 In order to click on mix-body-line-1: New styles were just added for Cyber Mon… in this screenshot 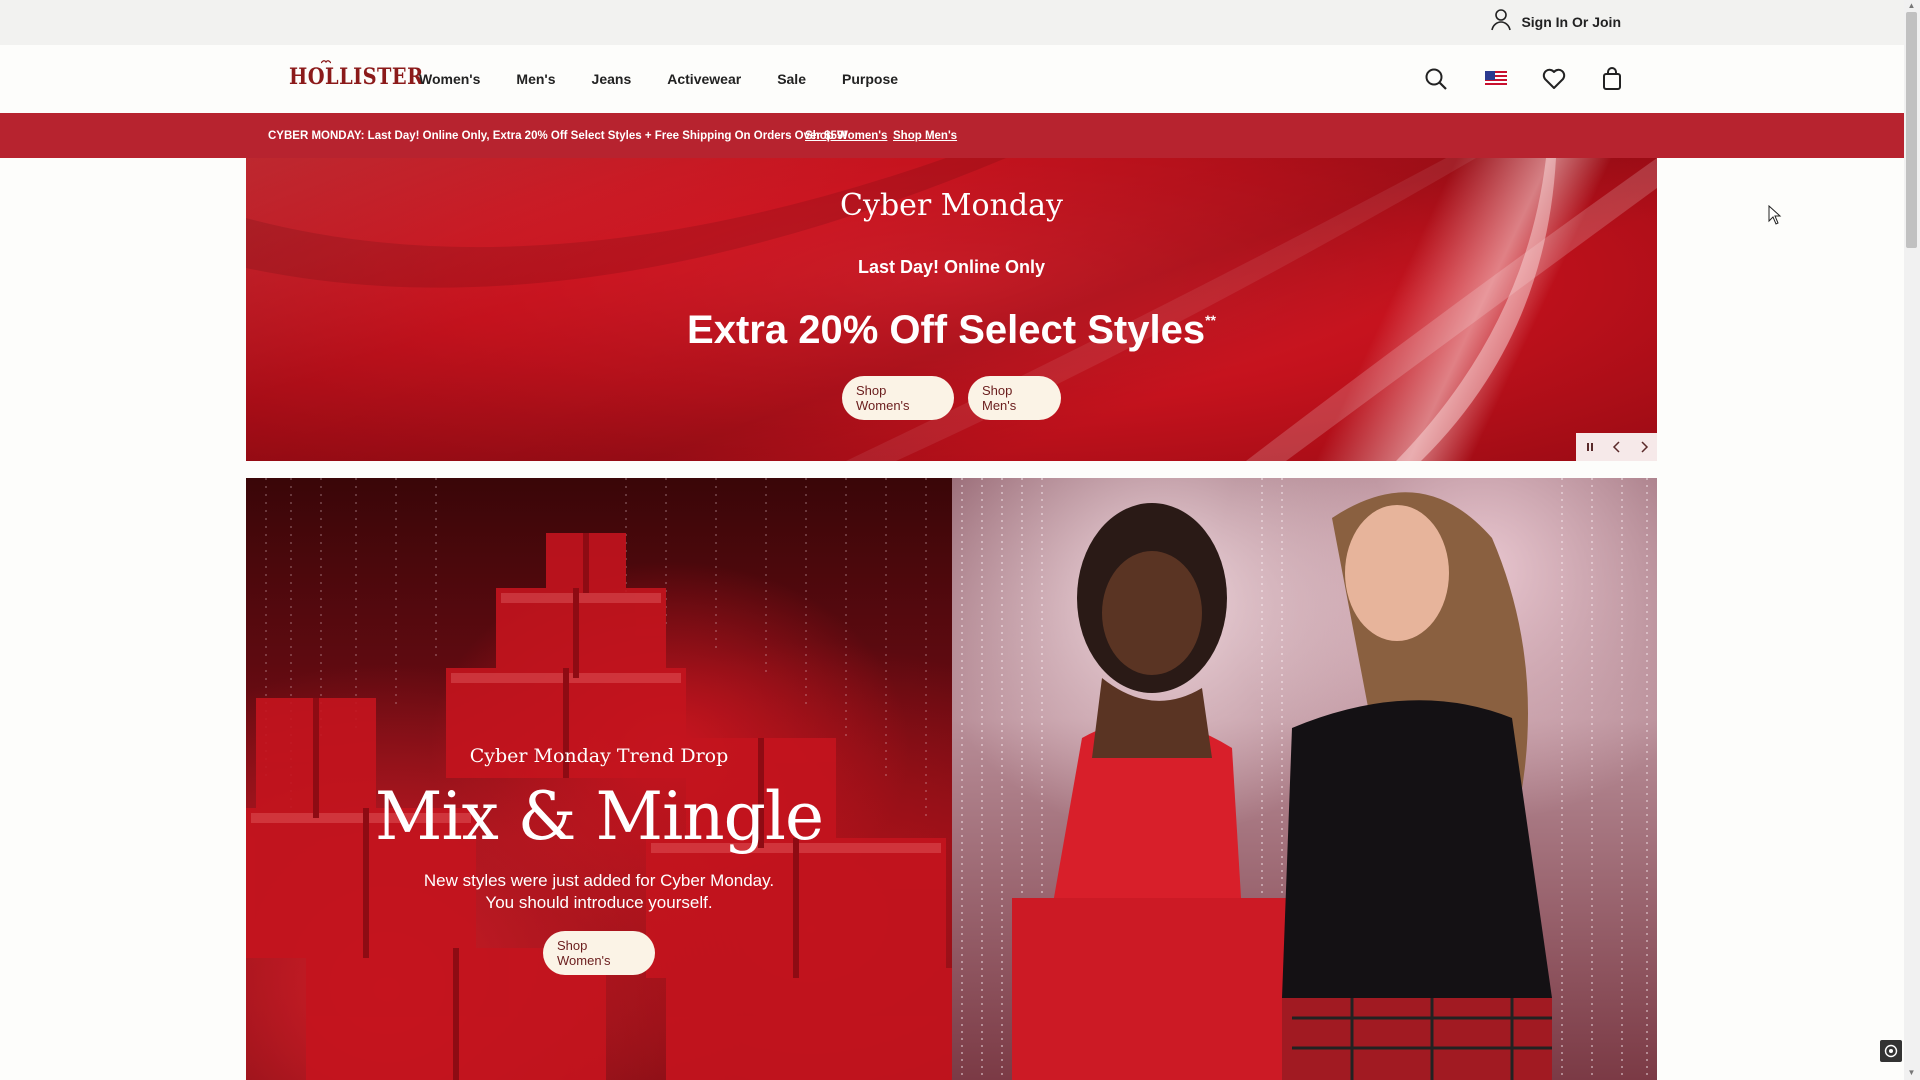, I will do `click(599, 880)`.